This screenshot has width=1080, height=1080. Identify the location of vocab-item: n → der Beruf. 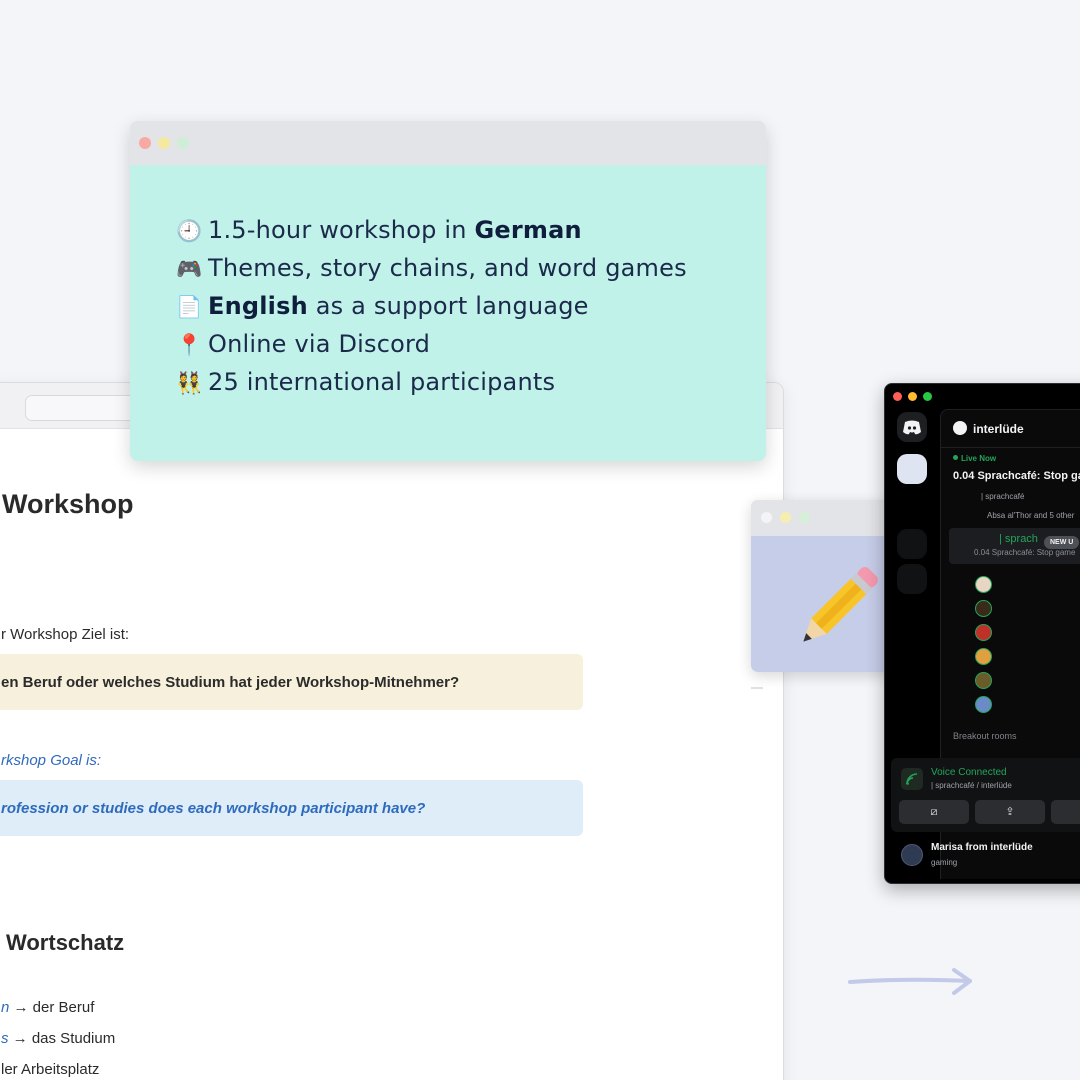
(47, 1007).